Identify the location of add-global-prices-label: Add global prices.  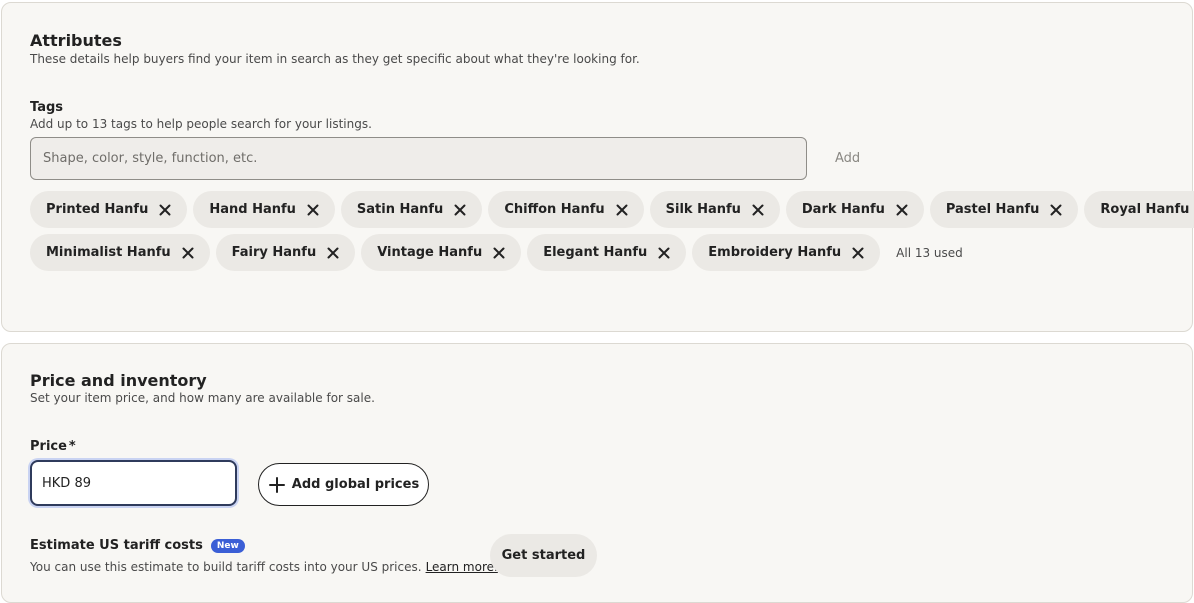
(355, 484).